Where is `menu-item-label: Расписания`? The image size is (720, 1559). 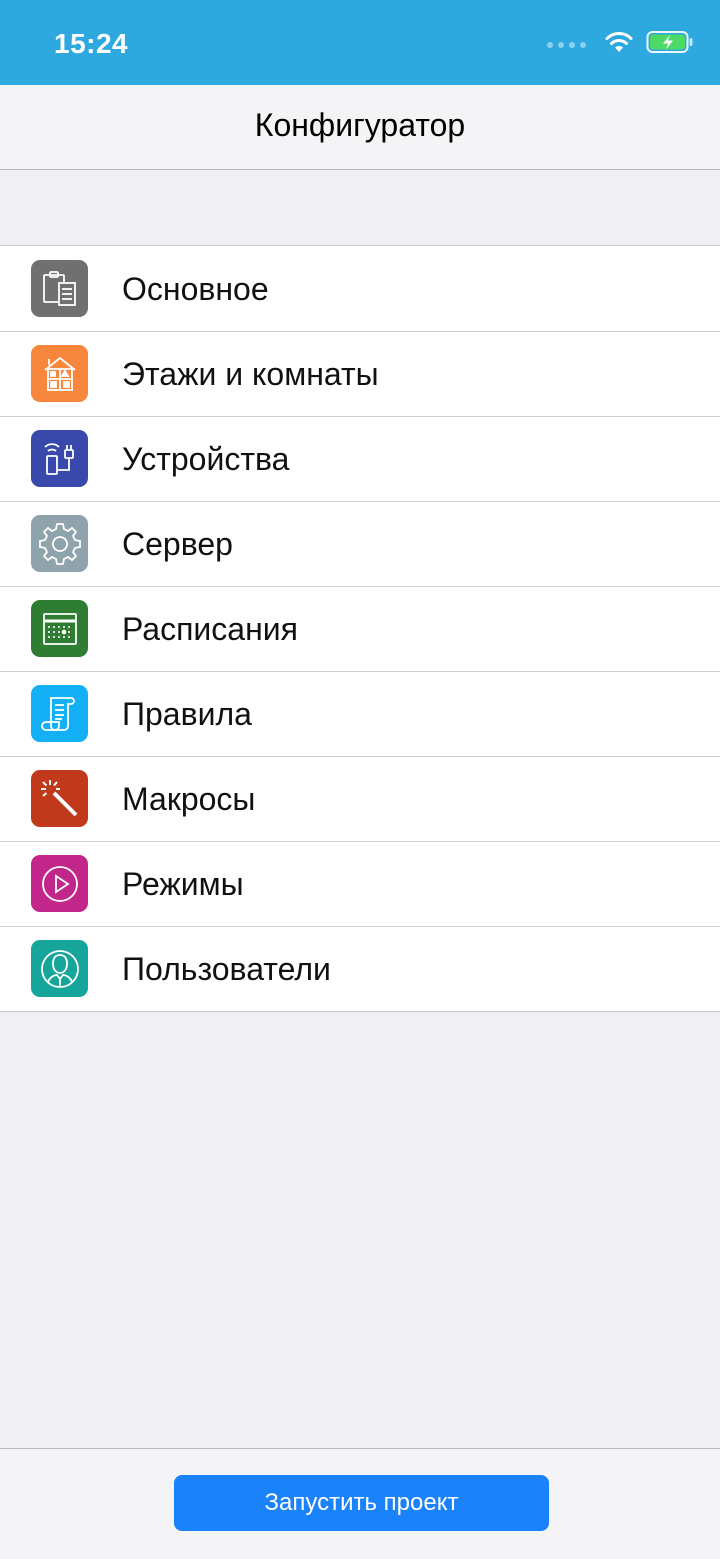
menu-item-label: Расписания is located at coordinates (210, 629).